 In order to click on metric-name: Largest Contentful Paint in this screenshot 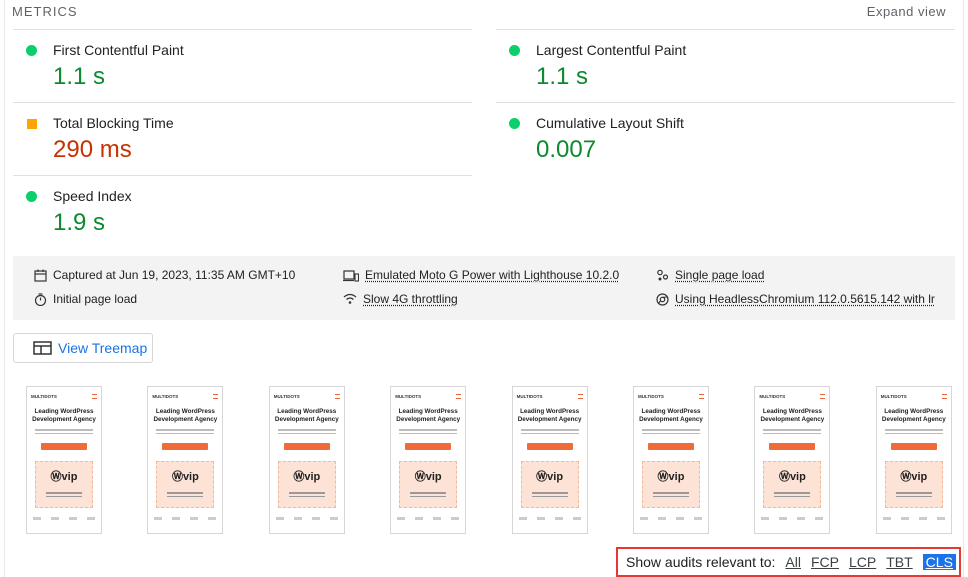, I will do `click(611, 50)`.